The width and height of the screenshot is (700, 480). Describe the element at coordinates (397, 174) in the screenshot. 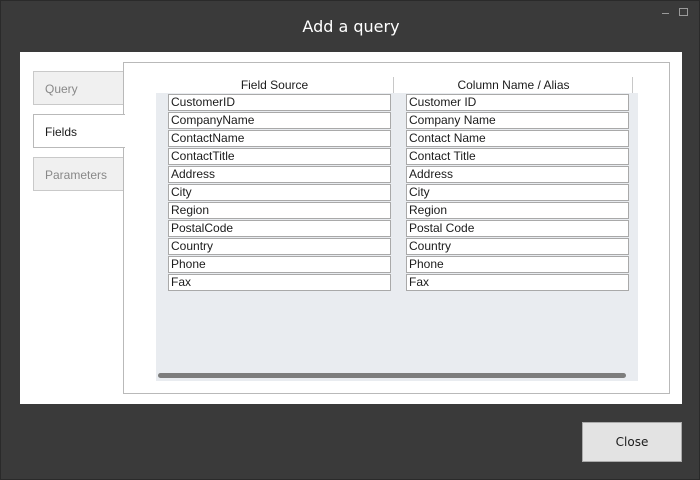

I see `table-row: Address Address` at that location.